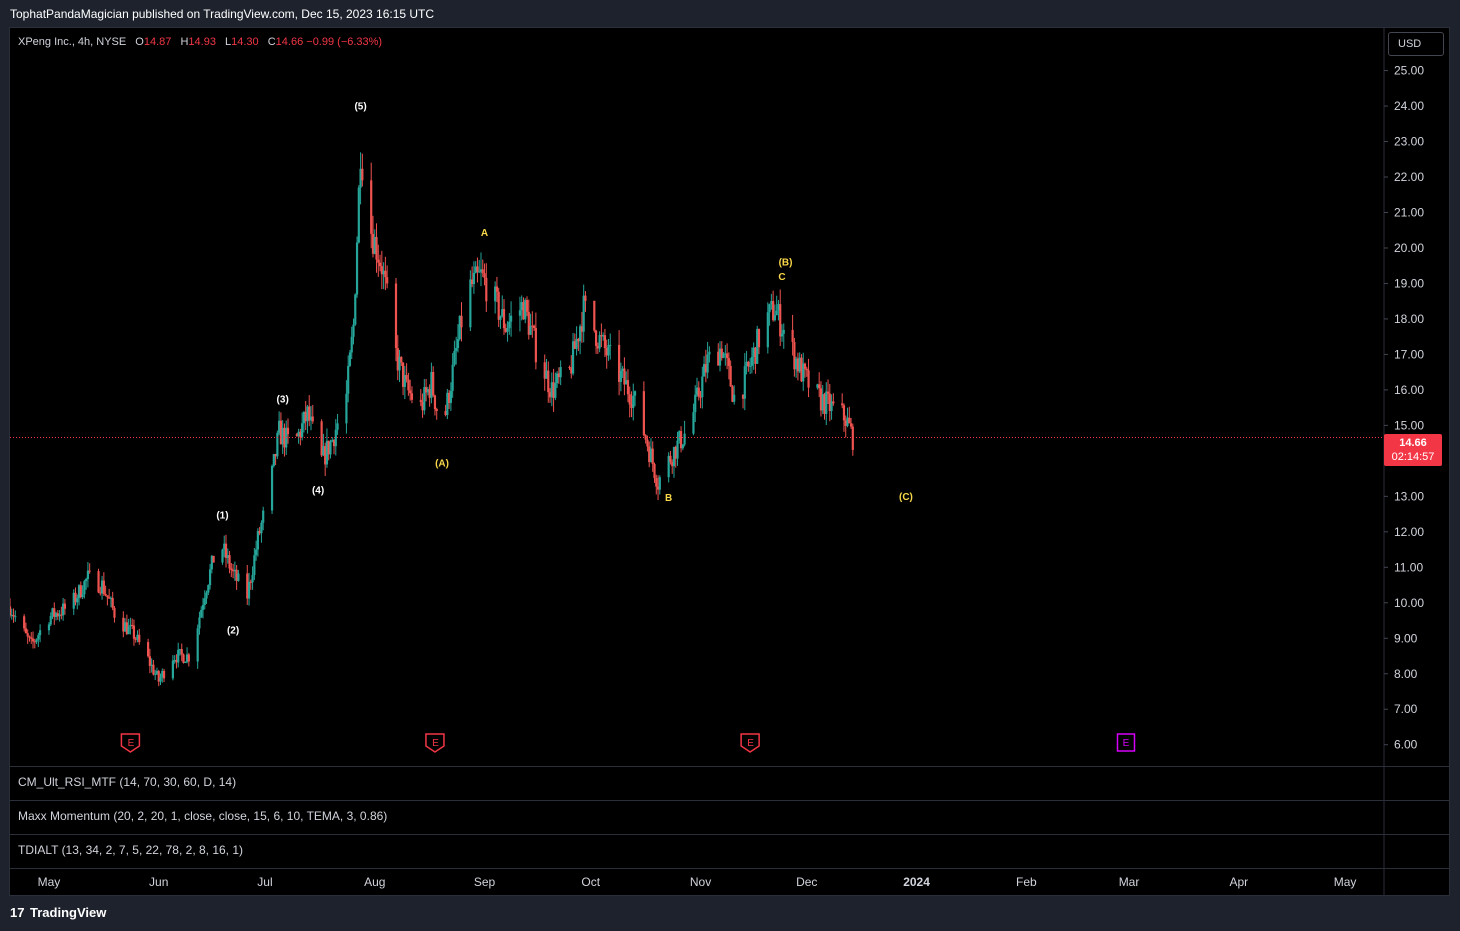  I want to click on y-tick-label: 6.00, so click(1406, 745).